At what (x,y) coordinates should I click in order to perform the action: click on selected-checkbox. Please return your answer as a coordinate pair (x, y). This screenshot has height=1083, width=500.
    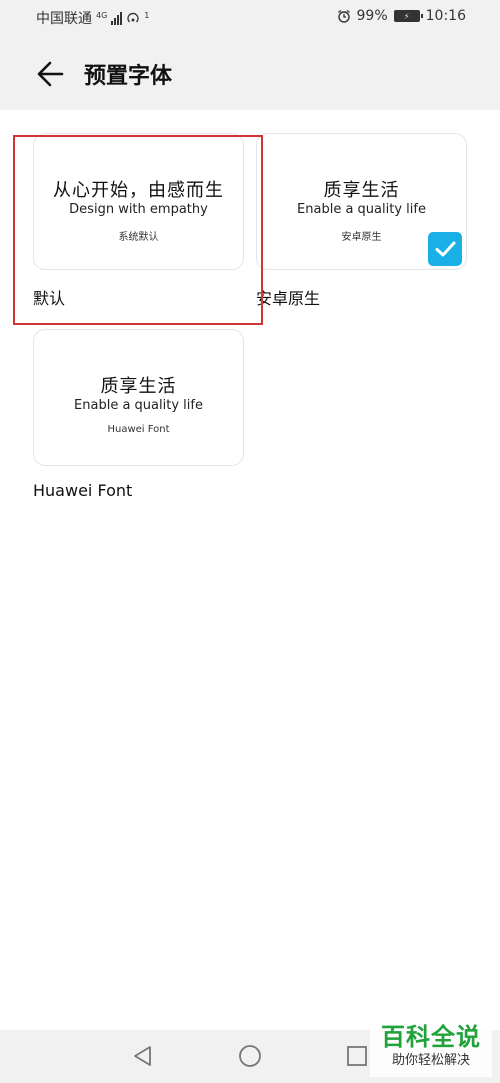
    Looking at the image, I should click on (445, 249).